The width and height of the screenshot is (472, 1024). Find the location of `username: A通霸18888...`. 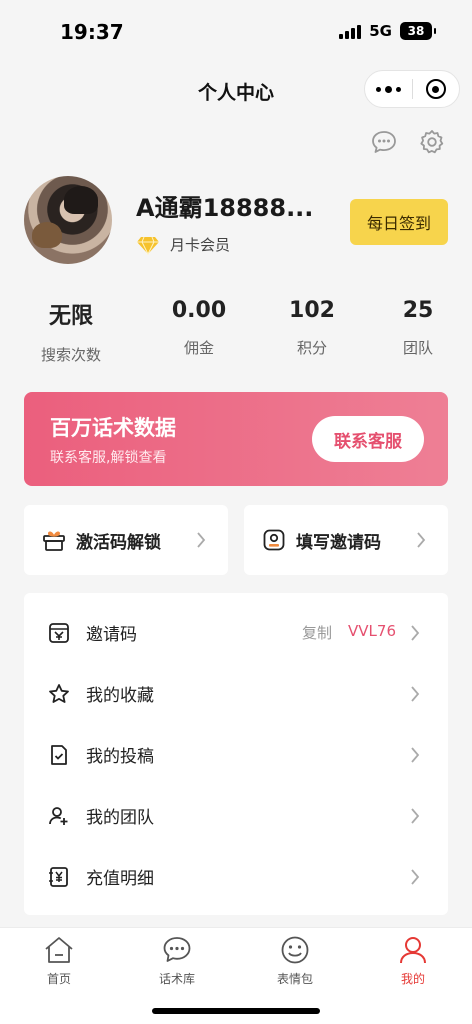

username: A通霸18888... is located at coordinates (225, 208).